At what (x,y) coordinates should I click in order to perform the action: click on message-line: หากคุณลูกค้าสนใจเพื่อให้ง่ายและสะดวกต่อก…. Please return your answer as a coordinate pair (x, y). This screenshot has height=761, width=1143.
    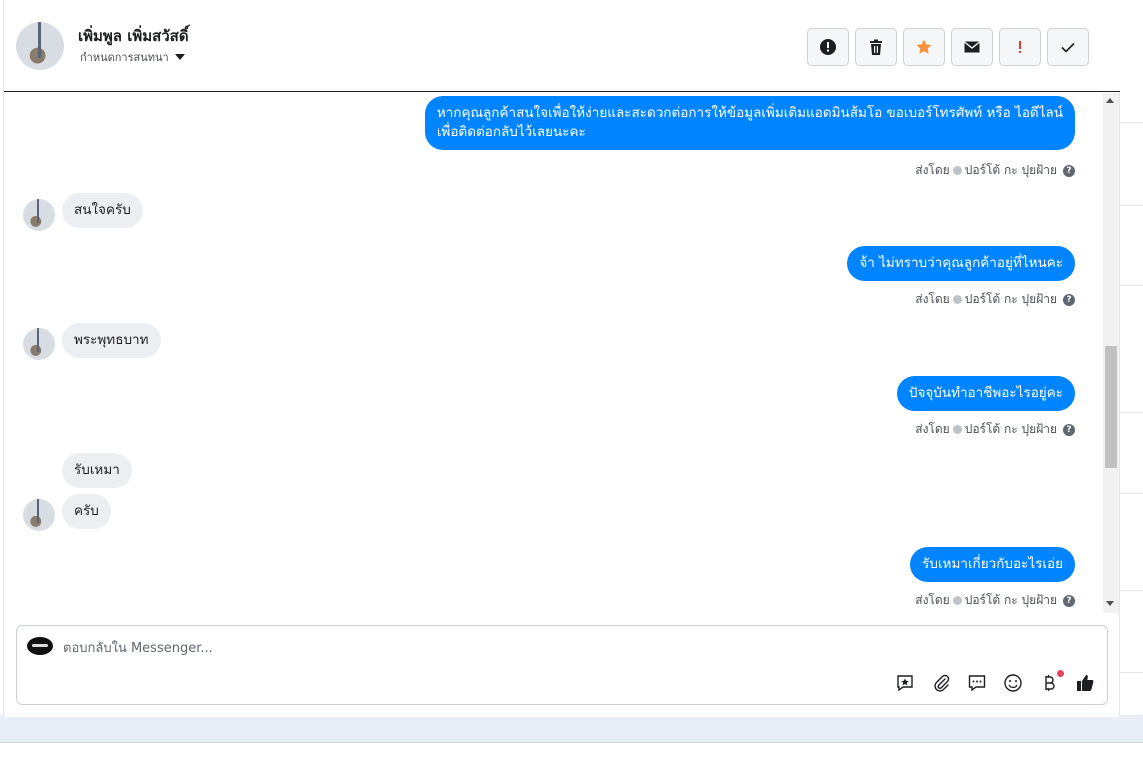
    Looking at the image, I should click on (749, 113).